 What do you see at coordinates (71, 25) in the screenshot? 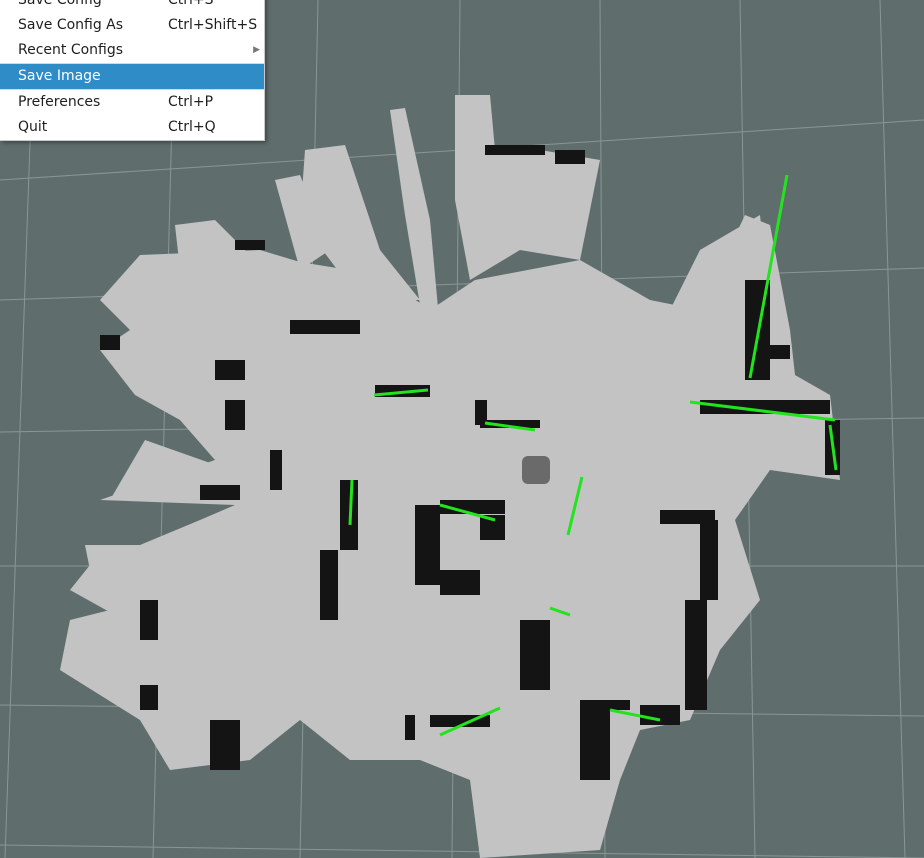
I see `menu-item-label: Save Config As` at bounding box center [71, 25].